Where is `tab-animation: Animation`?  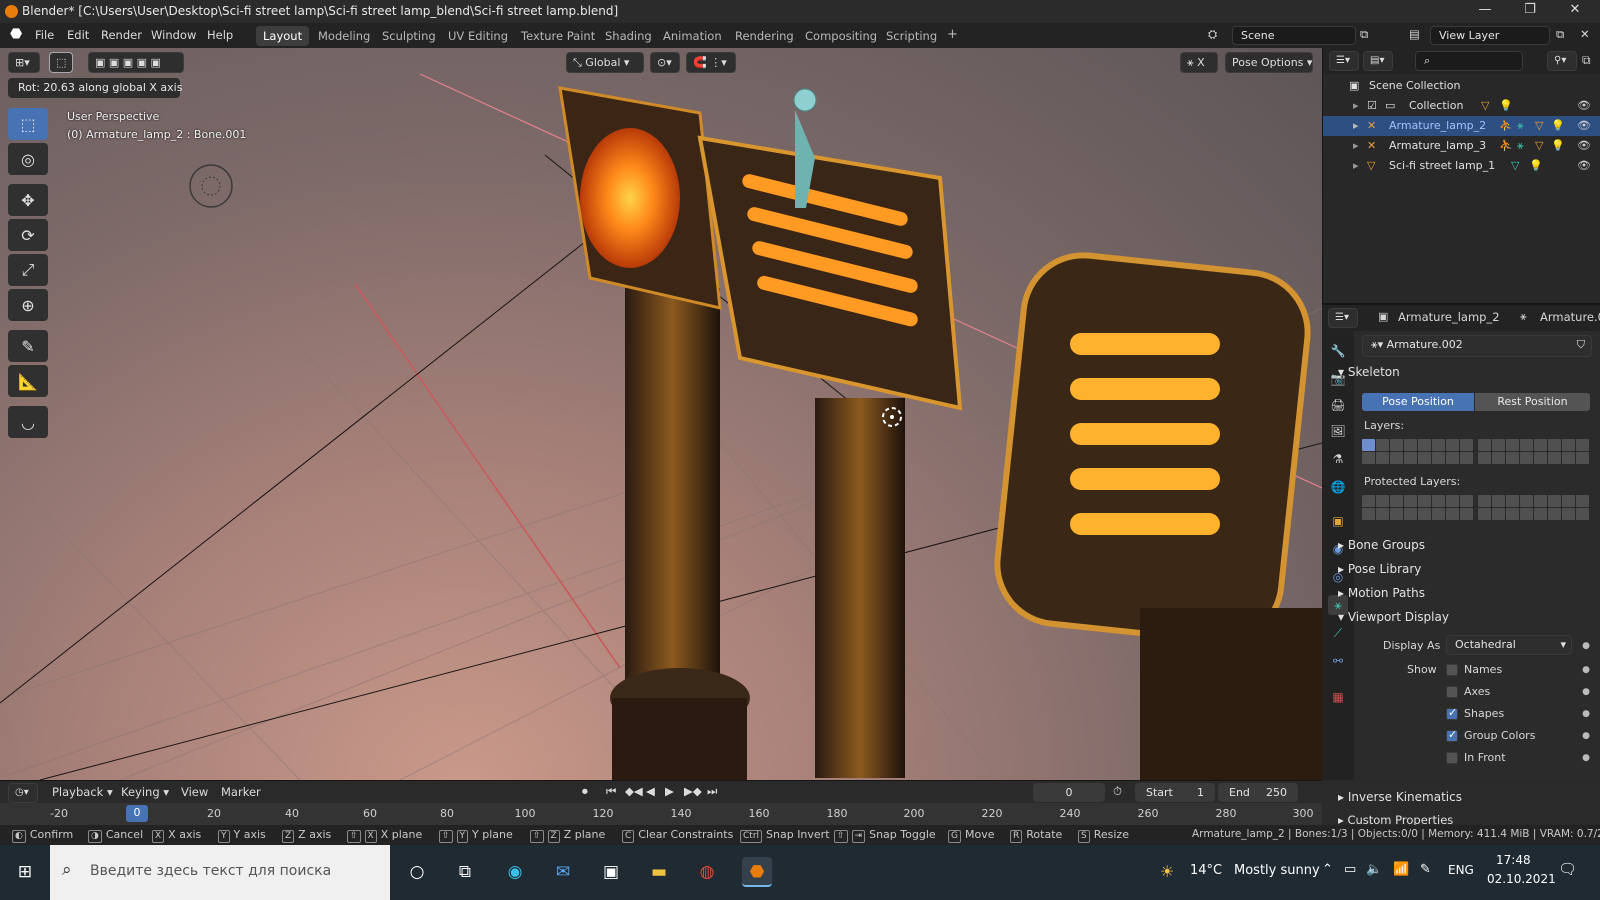
tab-animation: Animation is located at coordinates (692, 36).